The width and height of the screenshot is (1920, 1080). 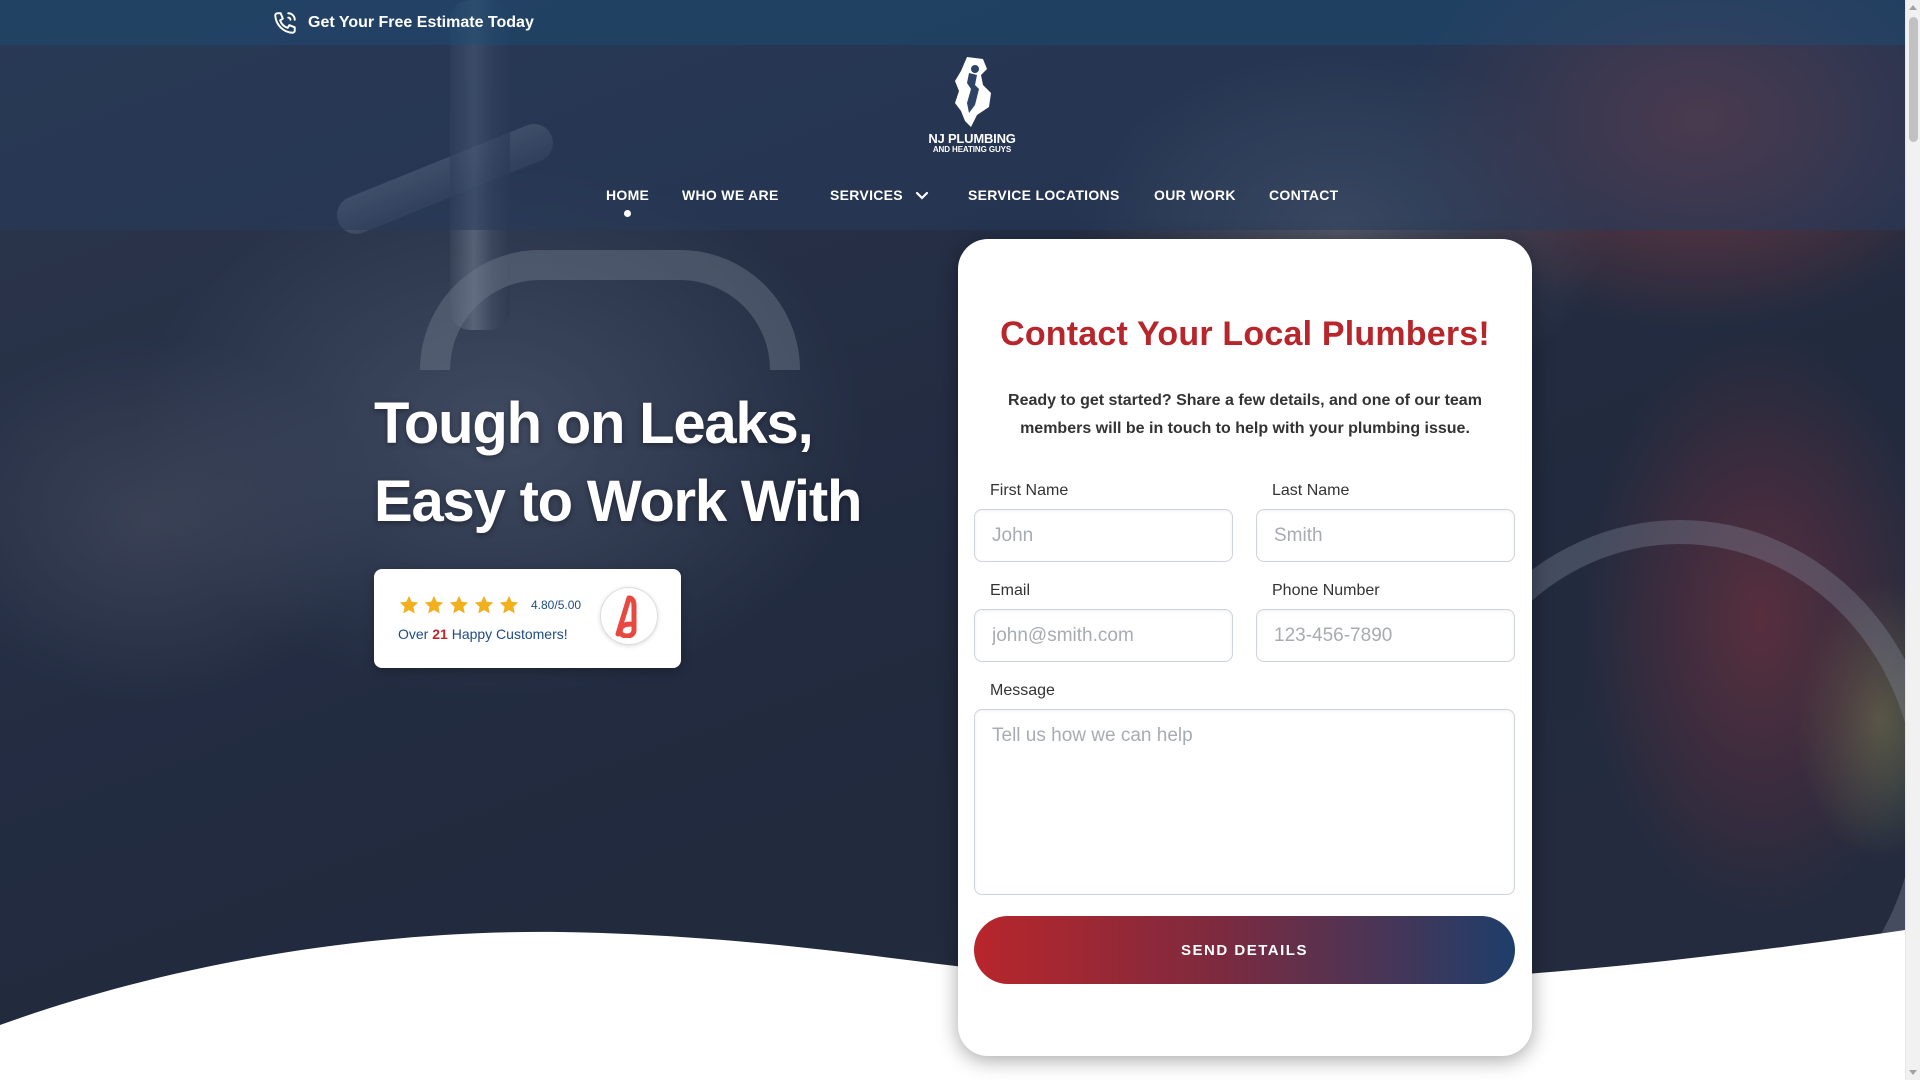 I want to click on nav-item-label: HOME, so click(x=628, y=195).